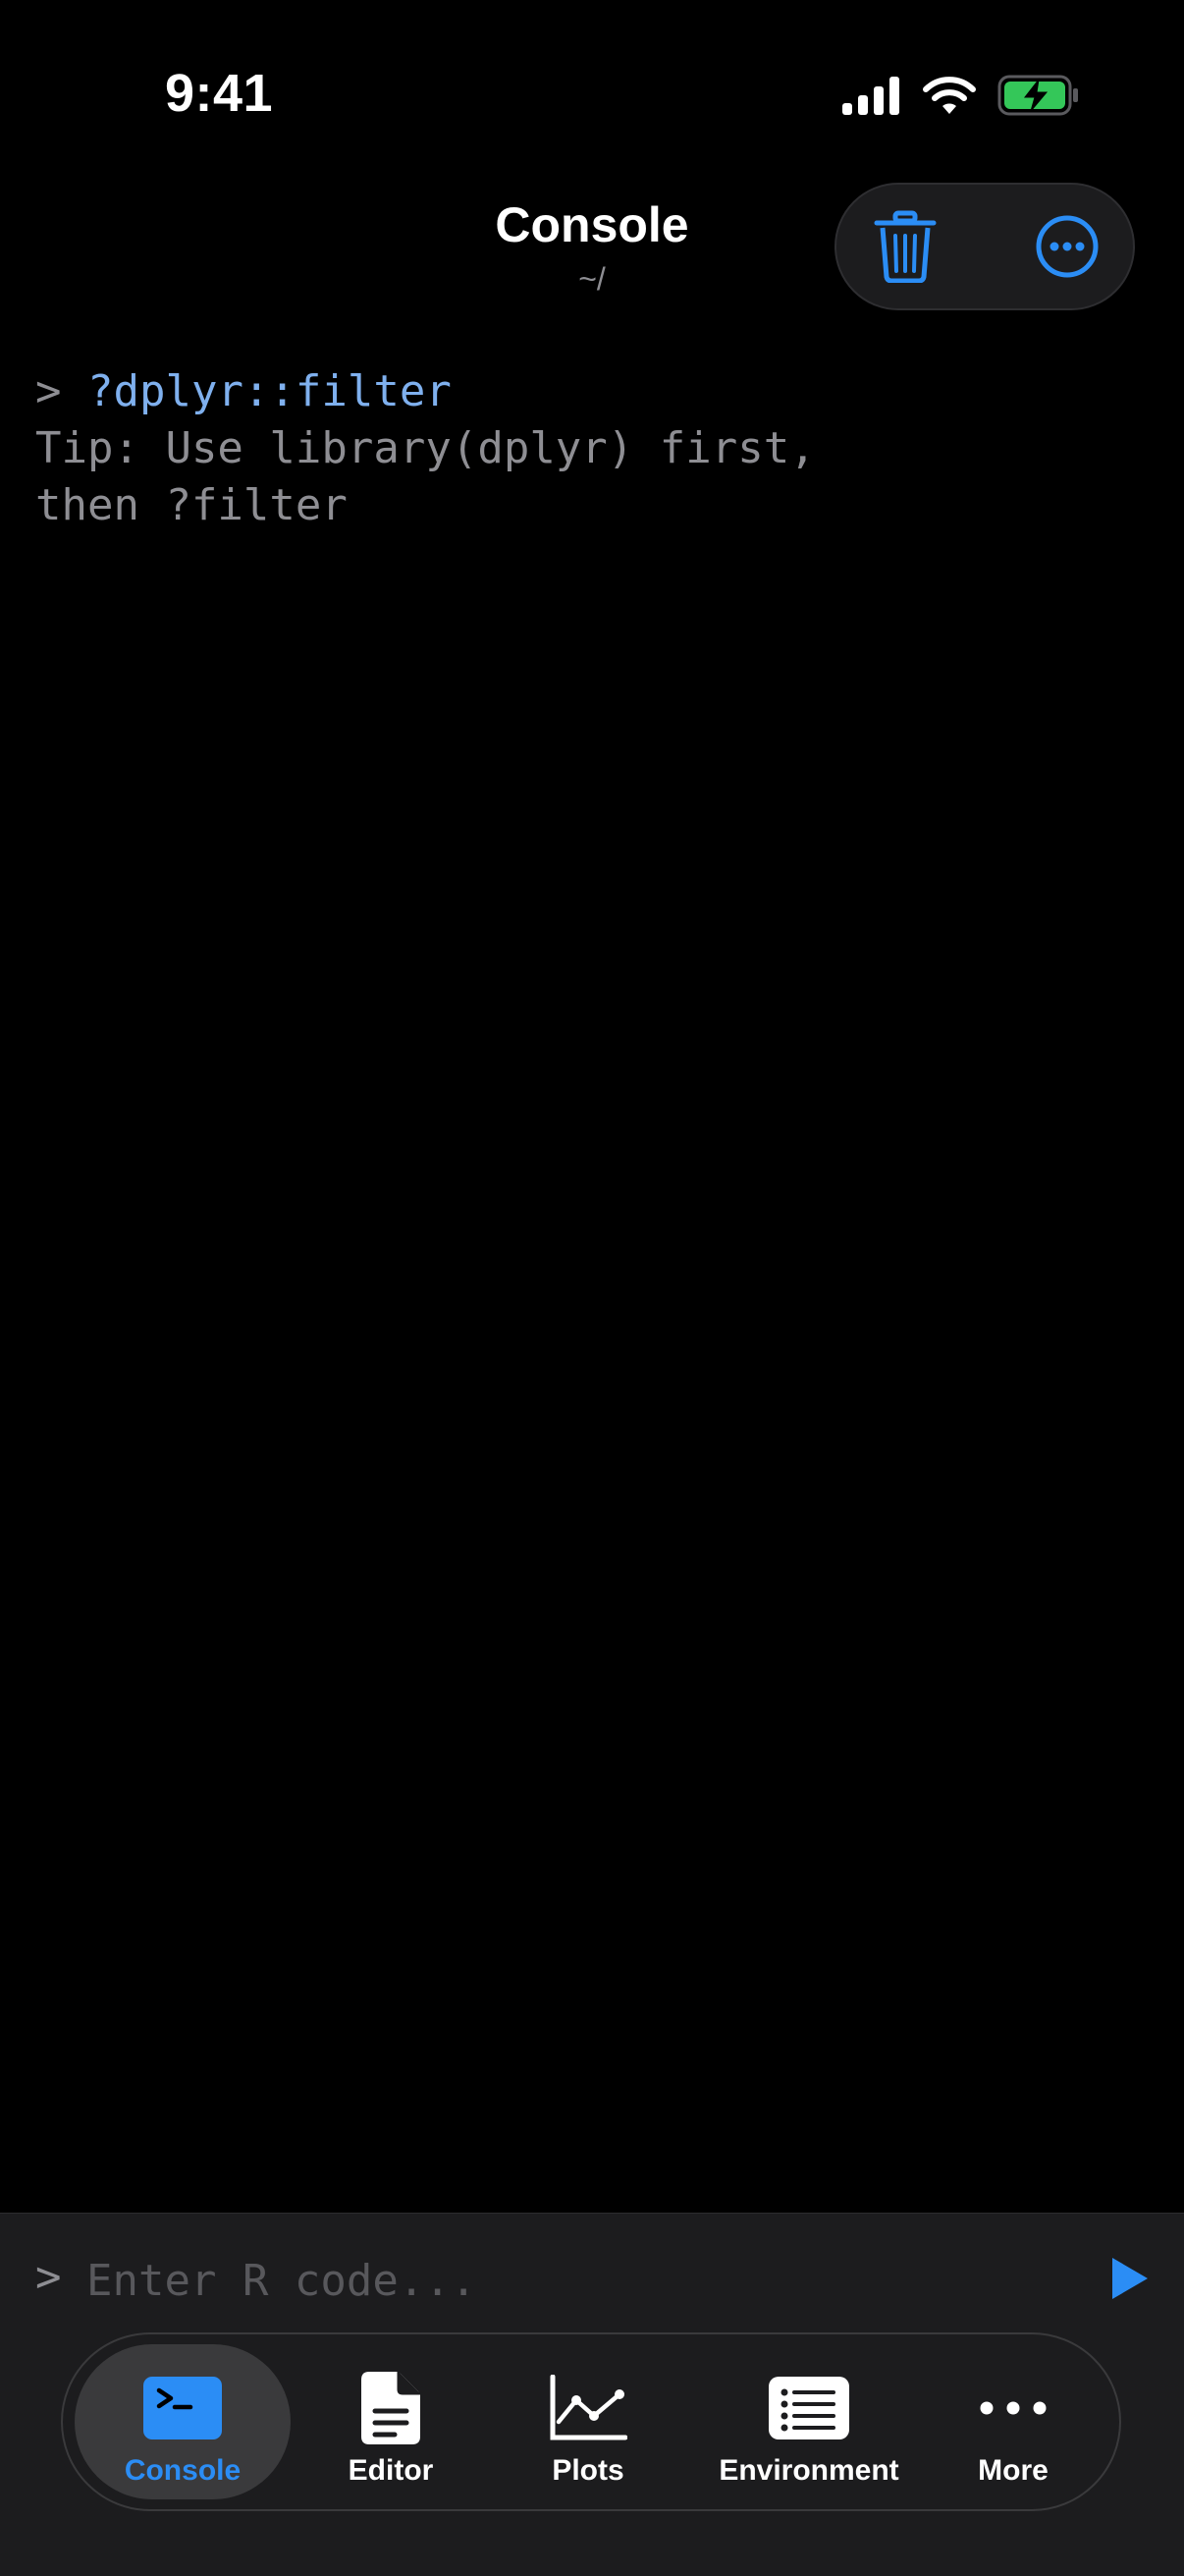 The image size is (1184, 2576). I want to click on cellular-signal-icon, so click(871, 98).